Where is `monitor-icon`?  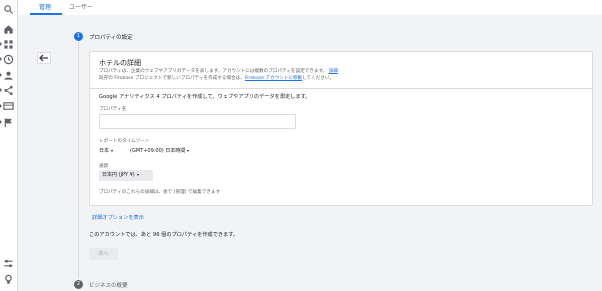 monitor-icon is located at coordinates (8, 106).